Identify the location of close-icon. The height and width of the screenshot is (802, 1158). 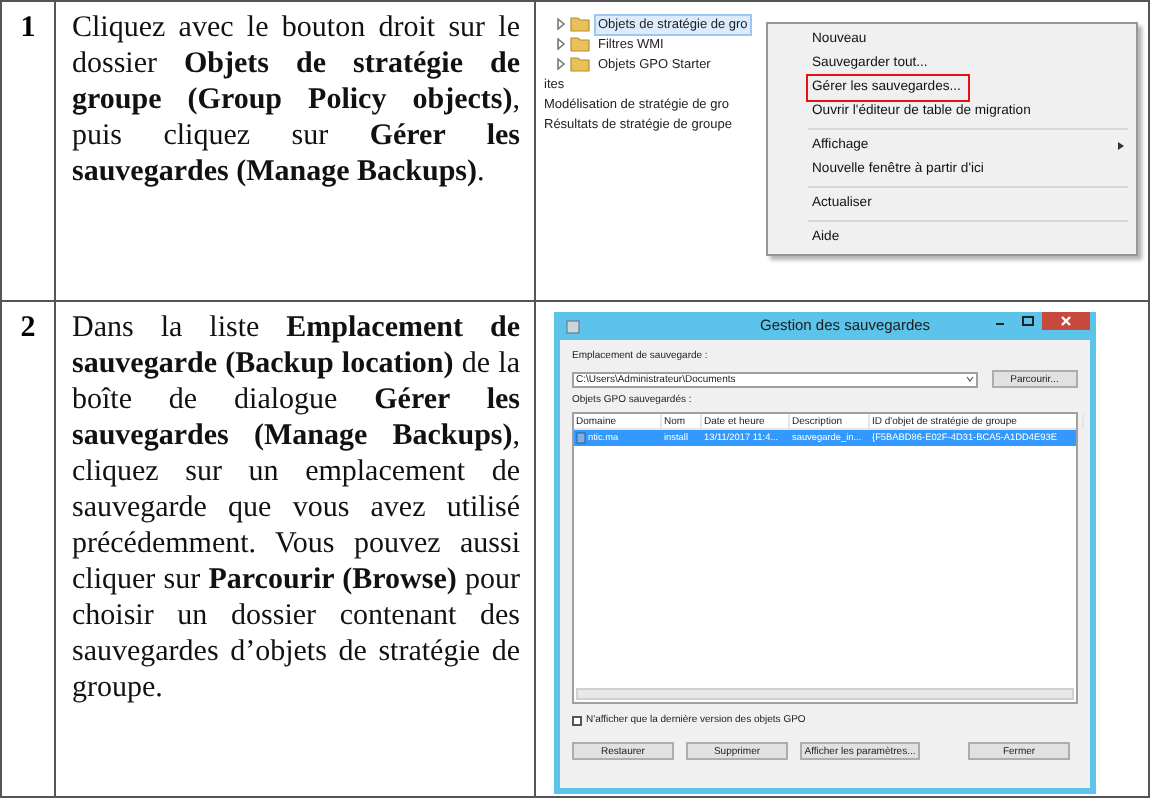
(1066, 321).